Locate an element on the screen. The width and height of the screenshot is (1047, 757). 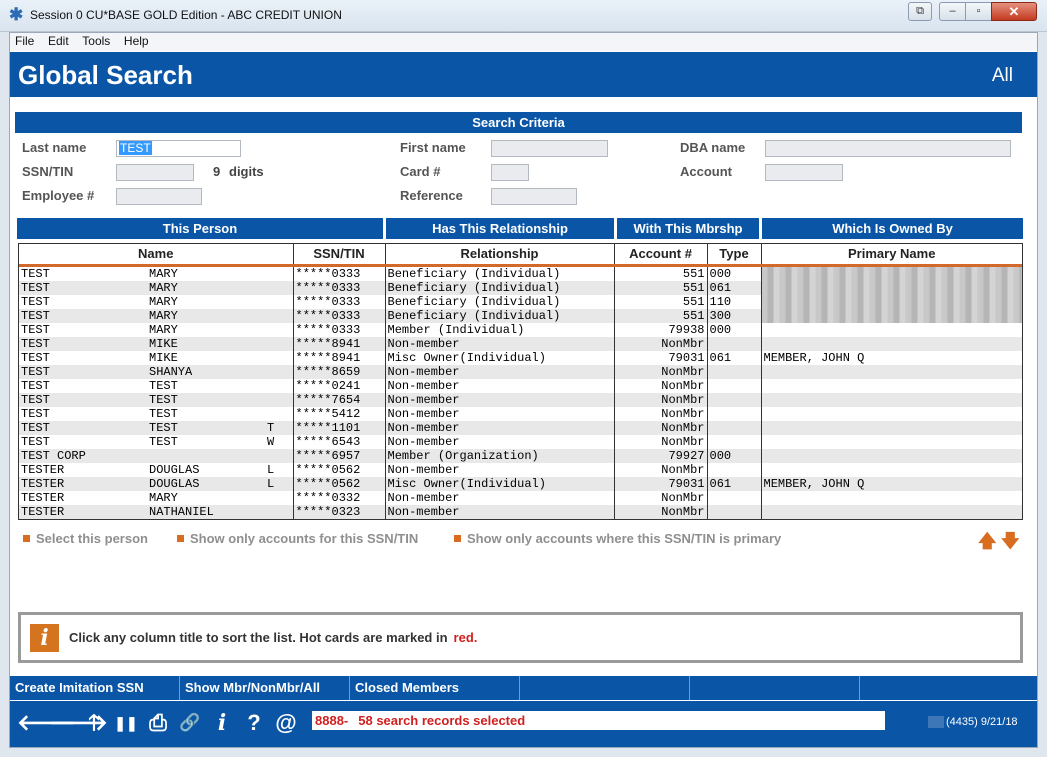
ssn-input is located at coordinates (155, 172).